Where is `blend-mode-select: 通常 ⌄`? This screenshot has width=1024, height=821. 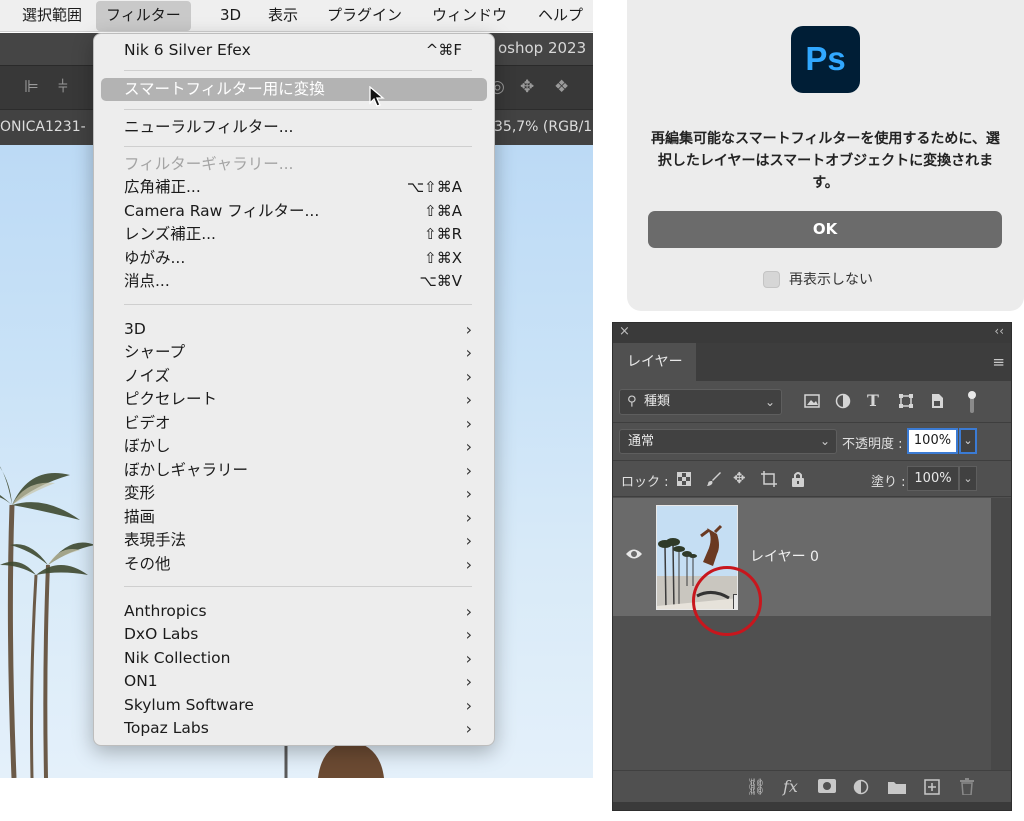 blend-mode-select: 通常 ⌄ is located at coordinates (728, 441).